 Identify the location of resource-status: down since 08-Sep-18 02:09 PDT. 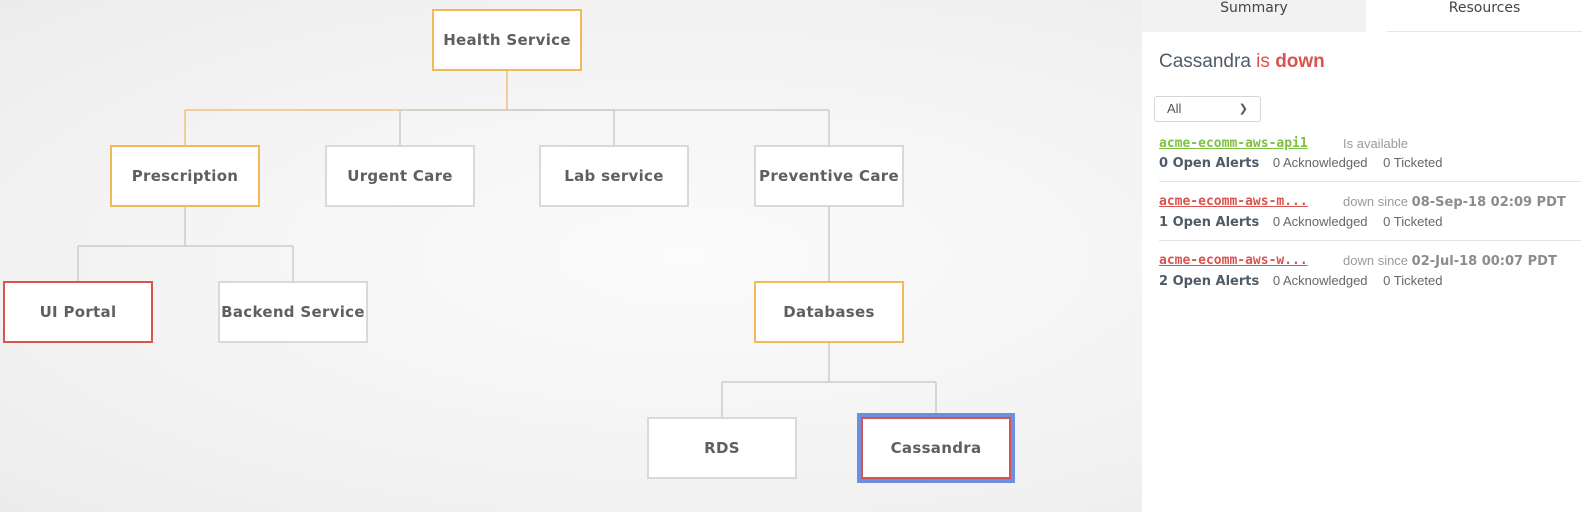
(1450, 202).